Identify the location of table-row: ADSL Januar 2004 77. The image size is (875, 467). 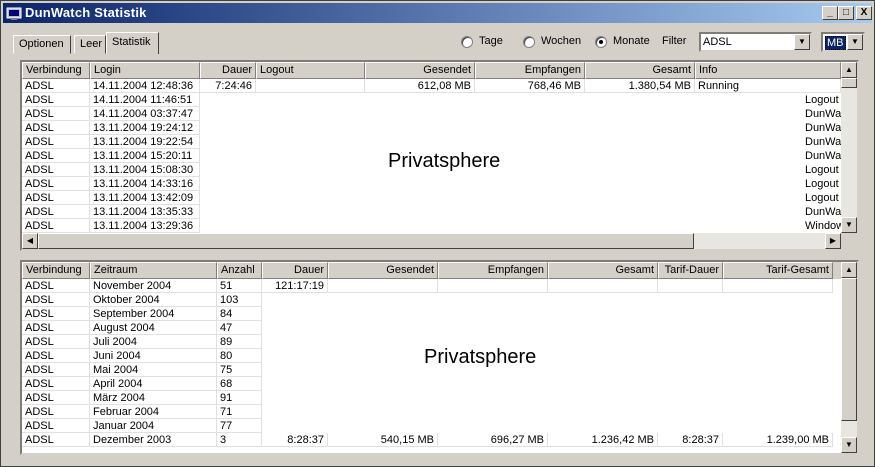
(431, 426).